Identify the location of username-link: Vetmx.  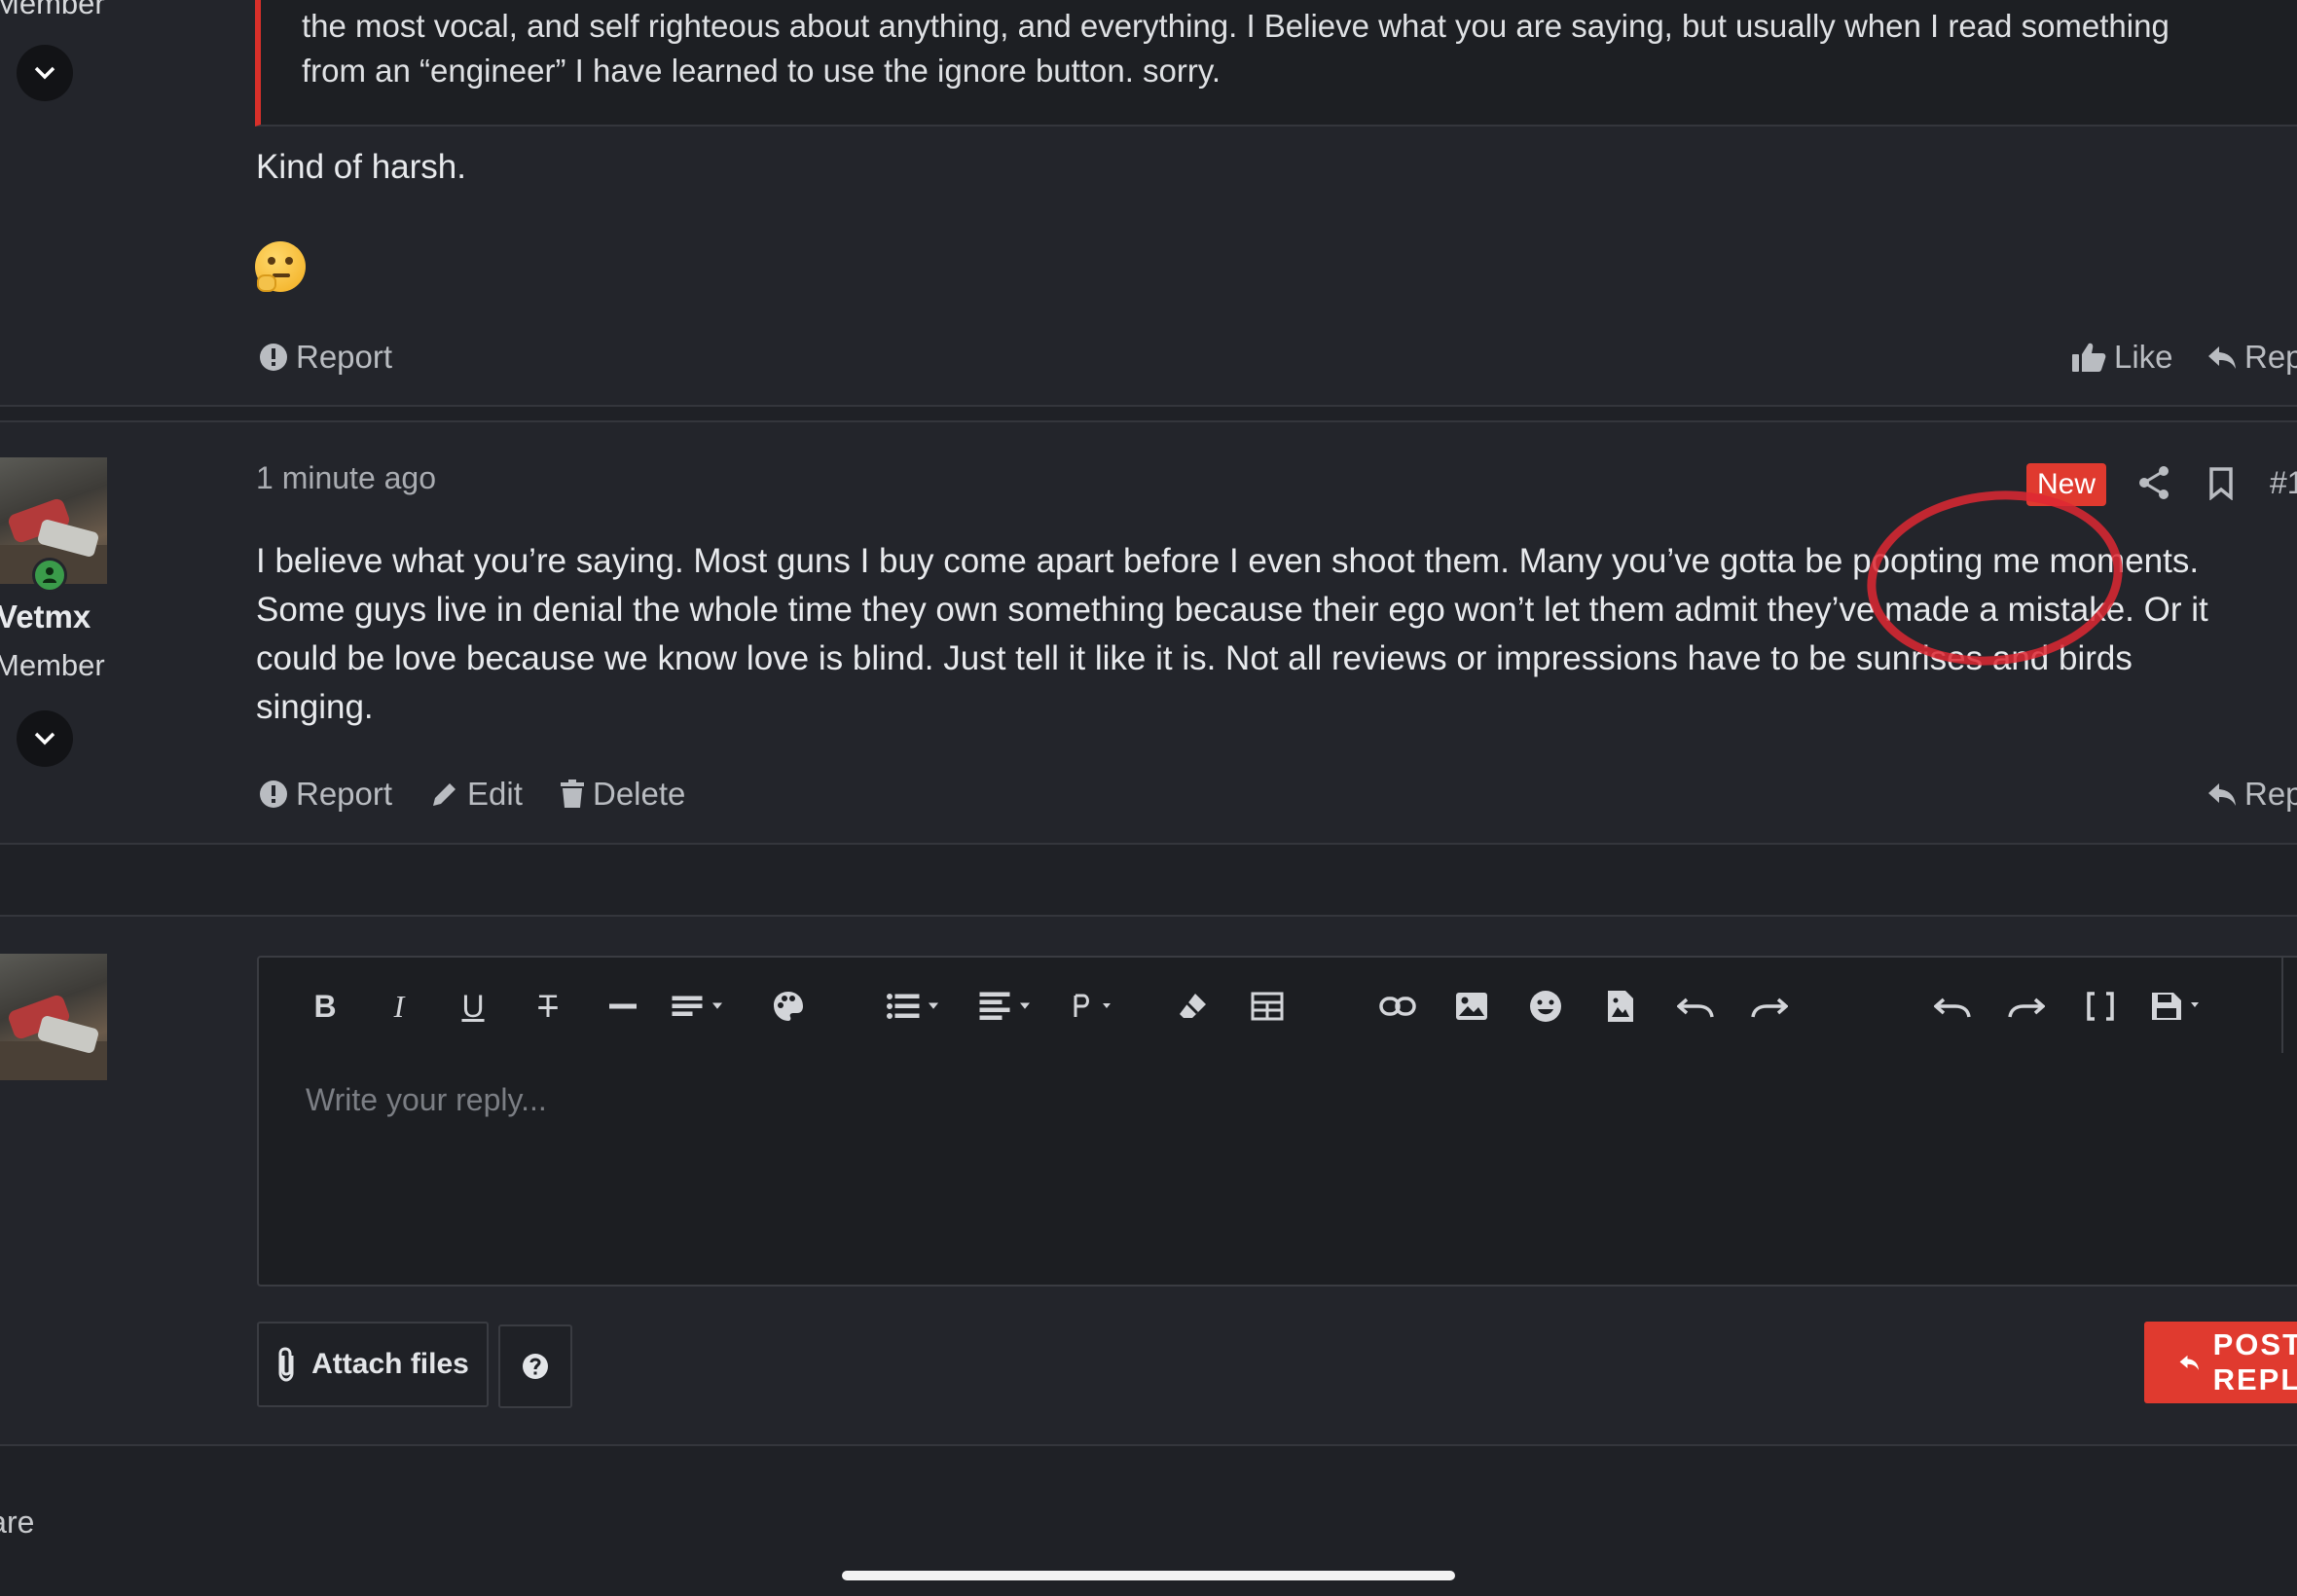
(45, 616).